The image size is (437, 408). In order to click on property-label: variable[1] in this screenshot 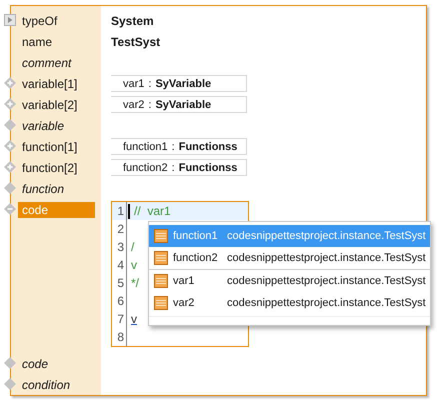, I will do `click(56, 84)`.